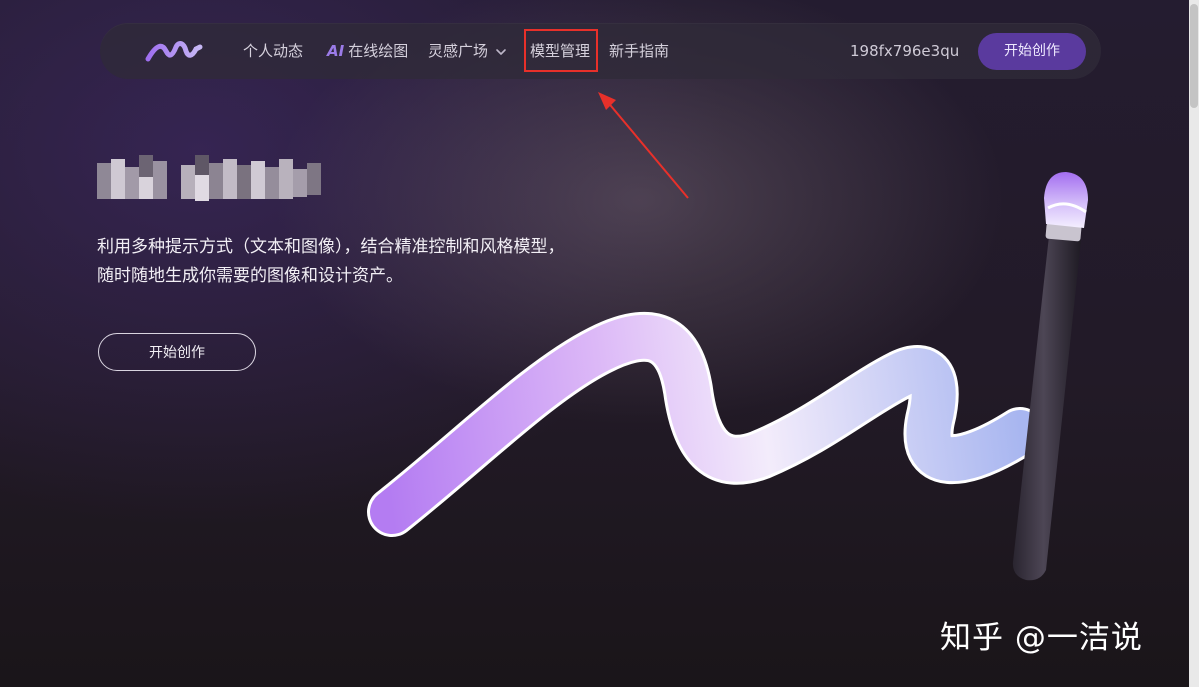  What do you see at coordinates (1041, 638) in the screenshot?
I see `watermark-text: 知乎 @一洁说` at bounding box center [1041, 638].